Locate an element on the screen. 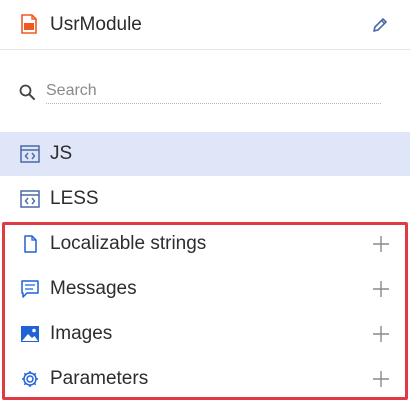  search-box is located at coordinates (205, 92).